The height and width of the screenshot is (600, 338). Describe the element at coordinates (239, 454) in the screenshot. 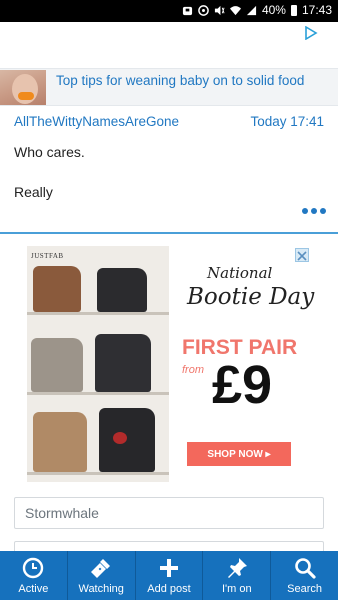

I see `shop-now-button: SHOP NOW ▸` at that location.